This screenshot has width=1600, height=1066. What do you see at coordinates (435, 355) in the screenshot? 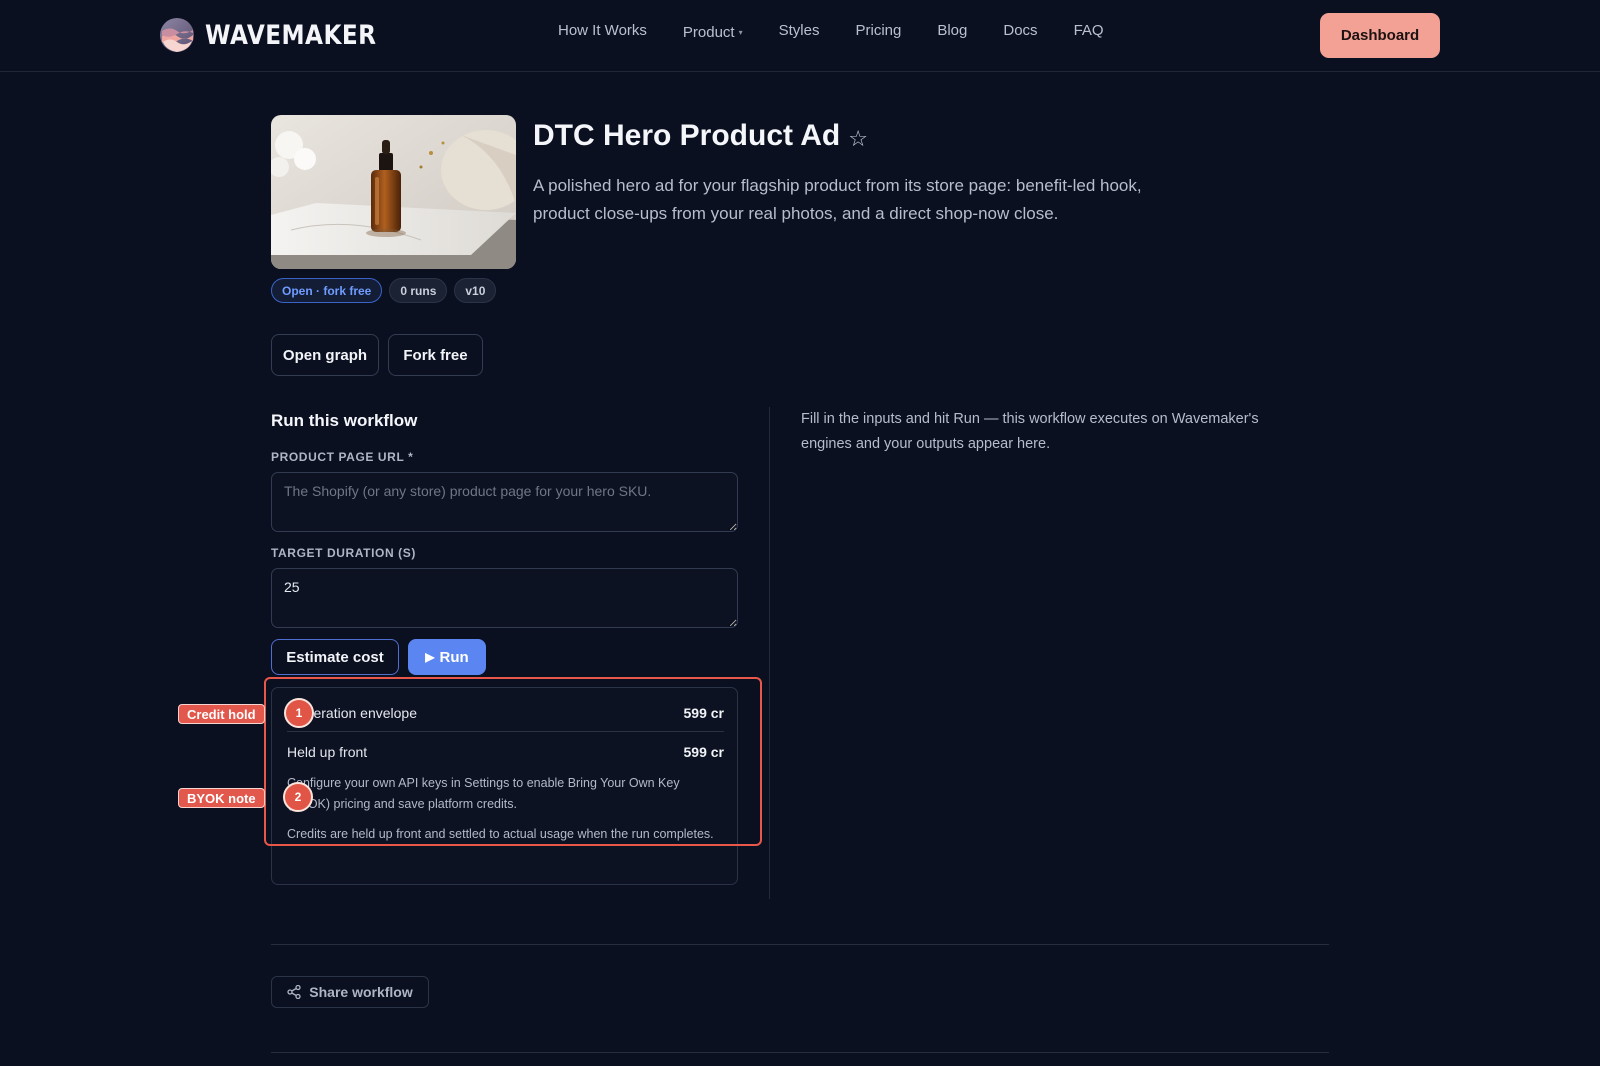
I see `fork-free-button: Fork free` at bounding box center [435, 355].